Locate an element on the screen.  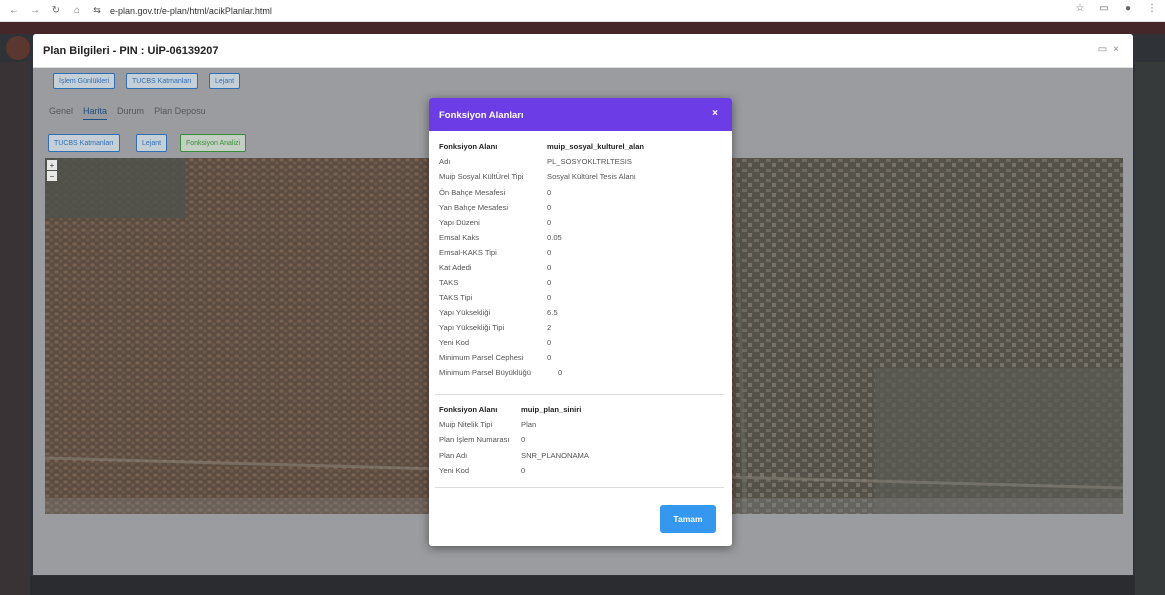
home-icon: ⌂ is located at coordinates (77, 11).